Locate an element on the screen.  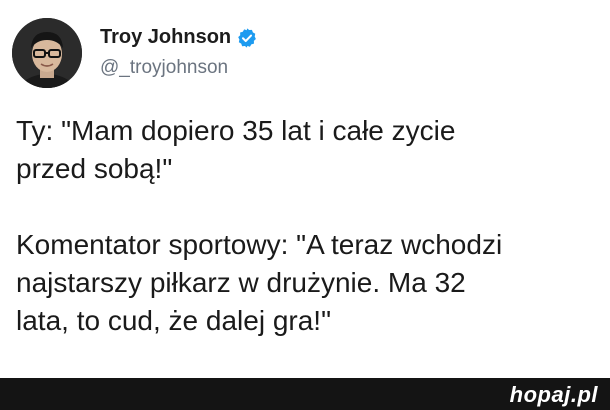
author-name-text: Troy Johnson is located at coordinates (165, 37).